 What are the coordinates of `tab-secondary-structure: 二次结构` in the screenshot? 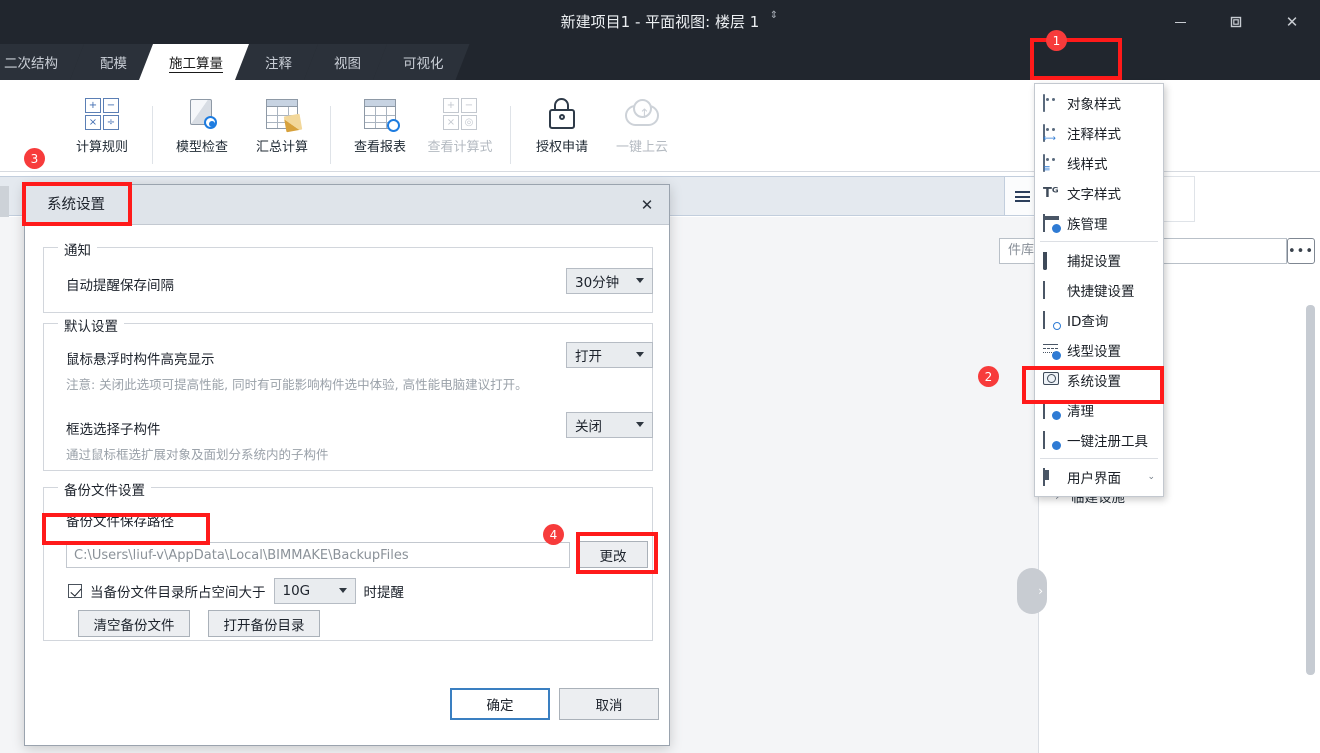 It's located at (42, 62).